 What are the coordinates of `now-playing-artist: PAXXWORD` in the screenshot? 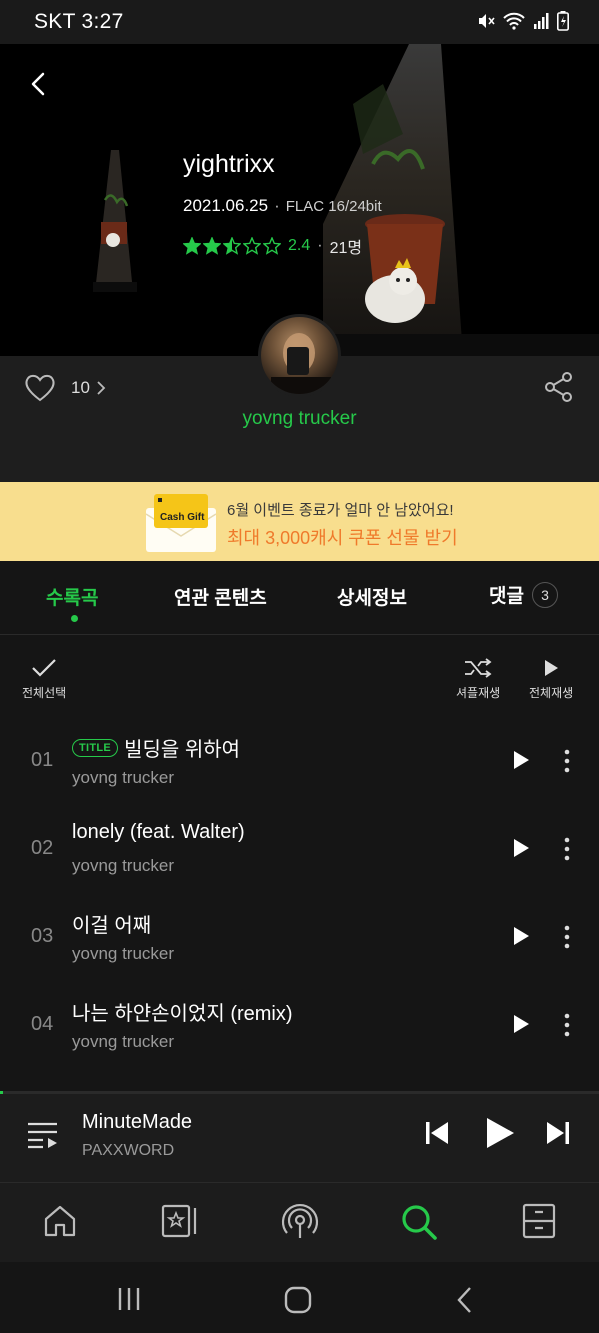 It's located at (128, 1150).